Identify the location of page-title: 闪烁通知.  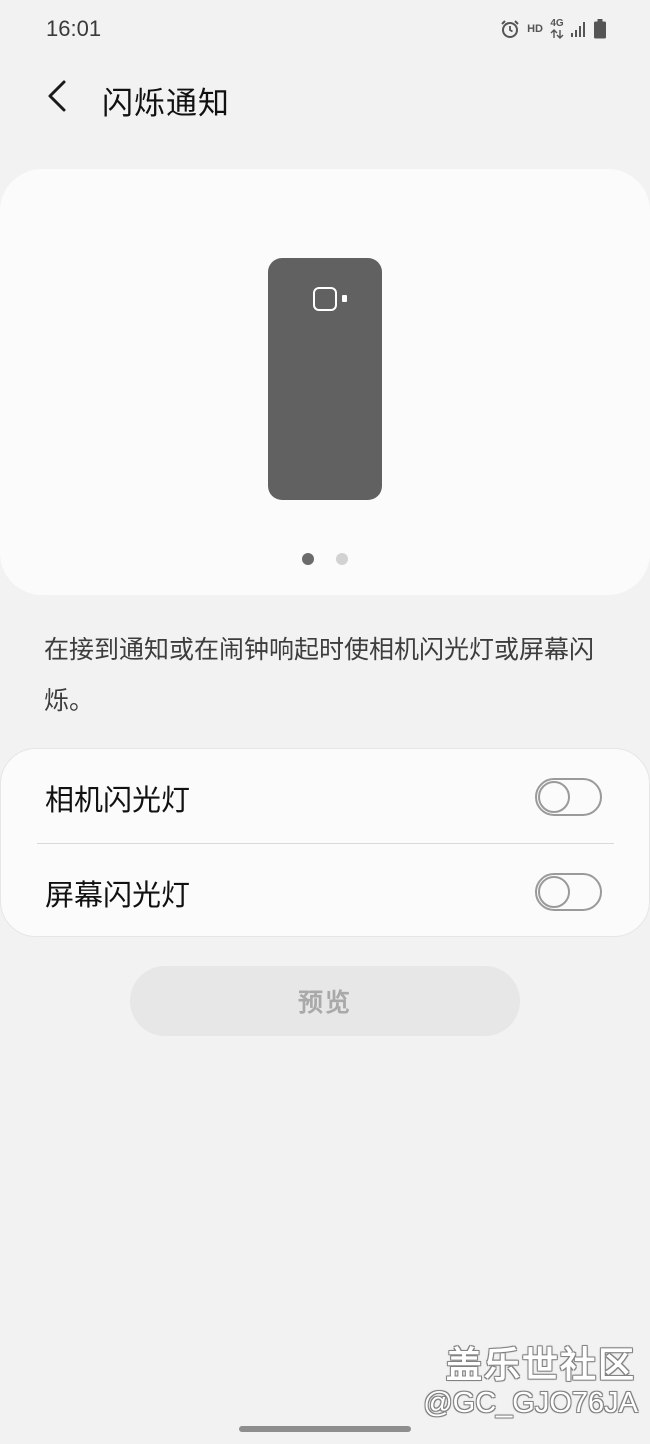
(166, 104).